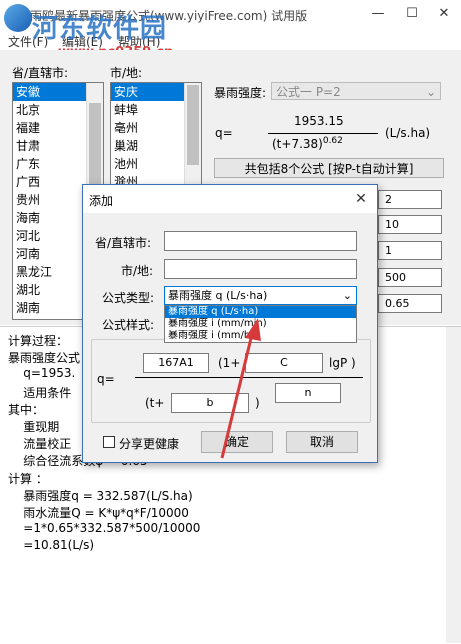 This screenshot has width=461, height=644. Describe the element at coordinates (284, 363) in the screenshot. I see `c-input: C` at that location.